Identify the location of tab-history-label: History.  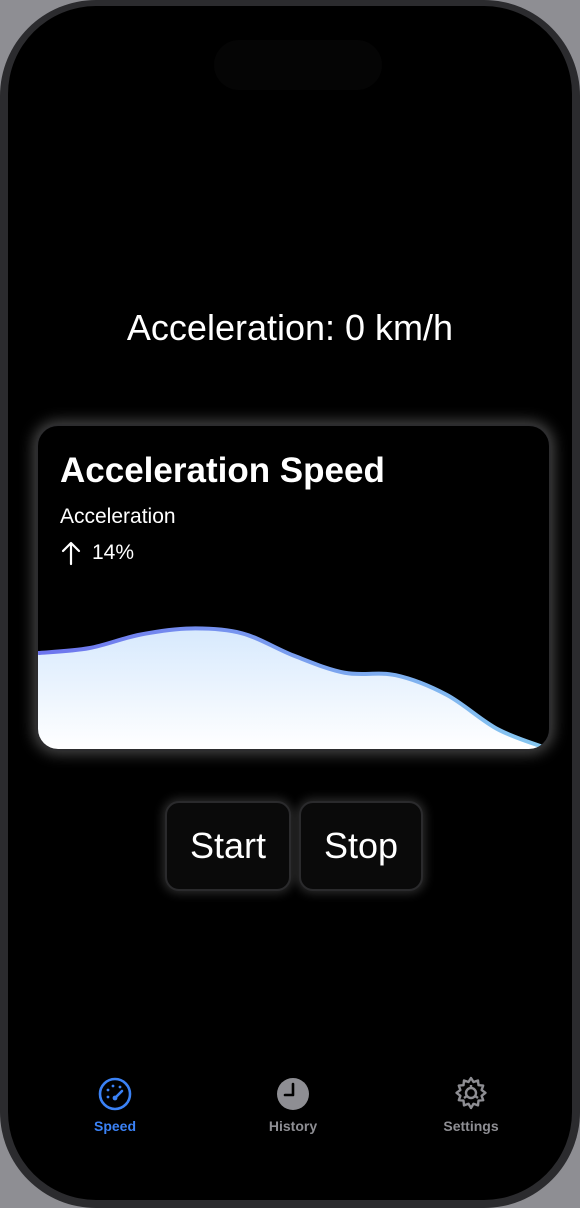
(293, 1126).